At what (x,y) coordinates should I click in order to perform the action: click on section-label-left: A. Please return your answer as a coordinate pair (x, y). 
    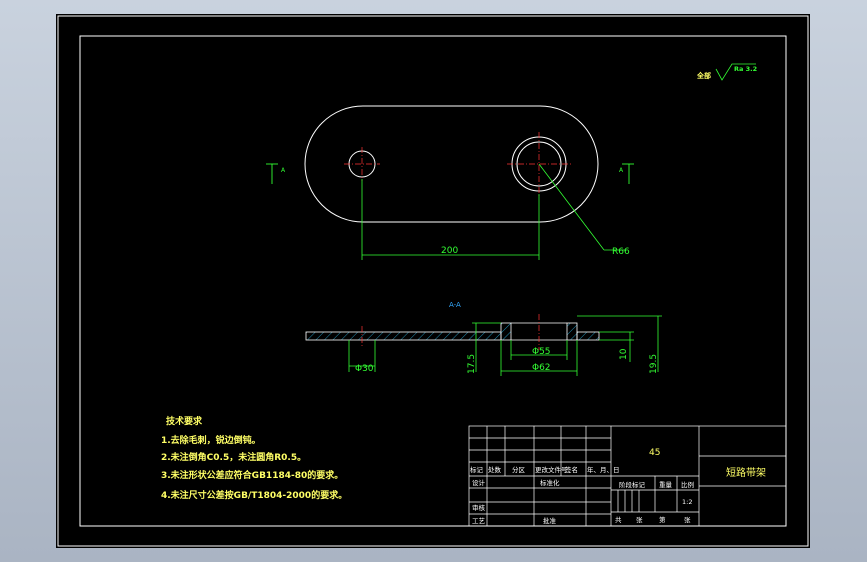
    Looking at the image, I should click on (283, 170).